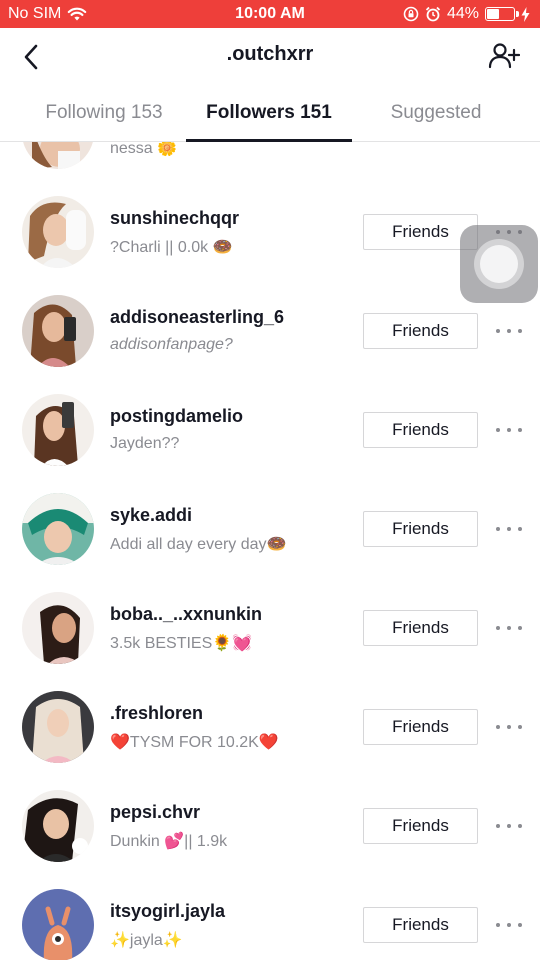  I want to click on follower-bio: ❤️TYSM FOR 10.2K❤️, so click(194, 742).